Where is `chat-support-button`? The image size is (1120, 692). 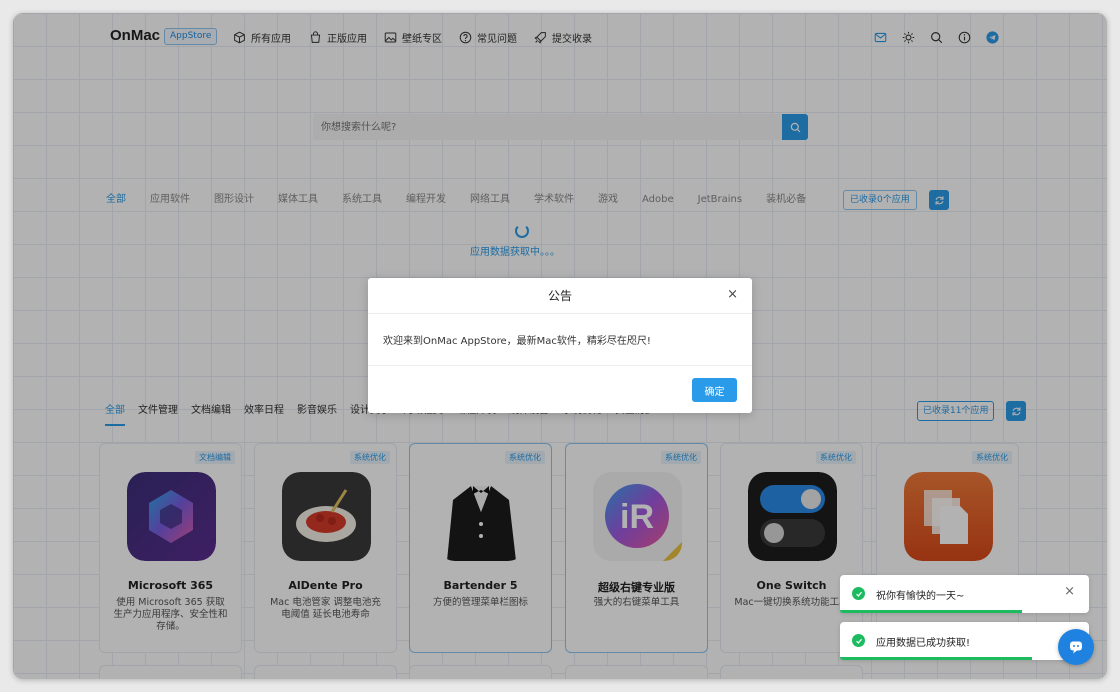
chat-support-button is located at coordinates (1076, 647).